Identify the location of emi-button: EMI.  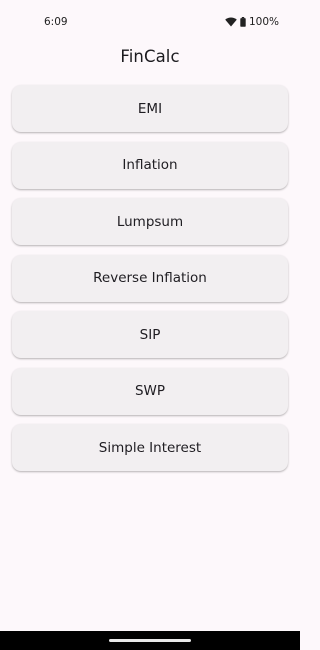
(150, 108).